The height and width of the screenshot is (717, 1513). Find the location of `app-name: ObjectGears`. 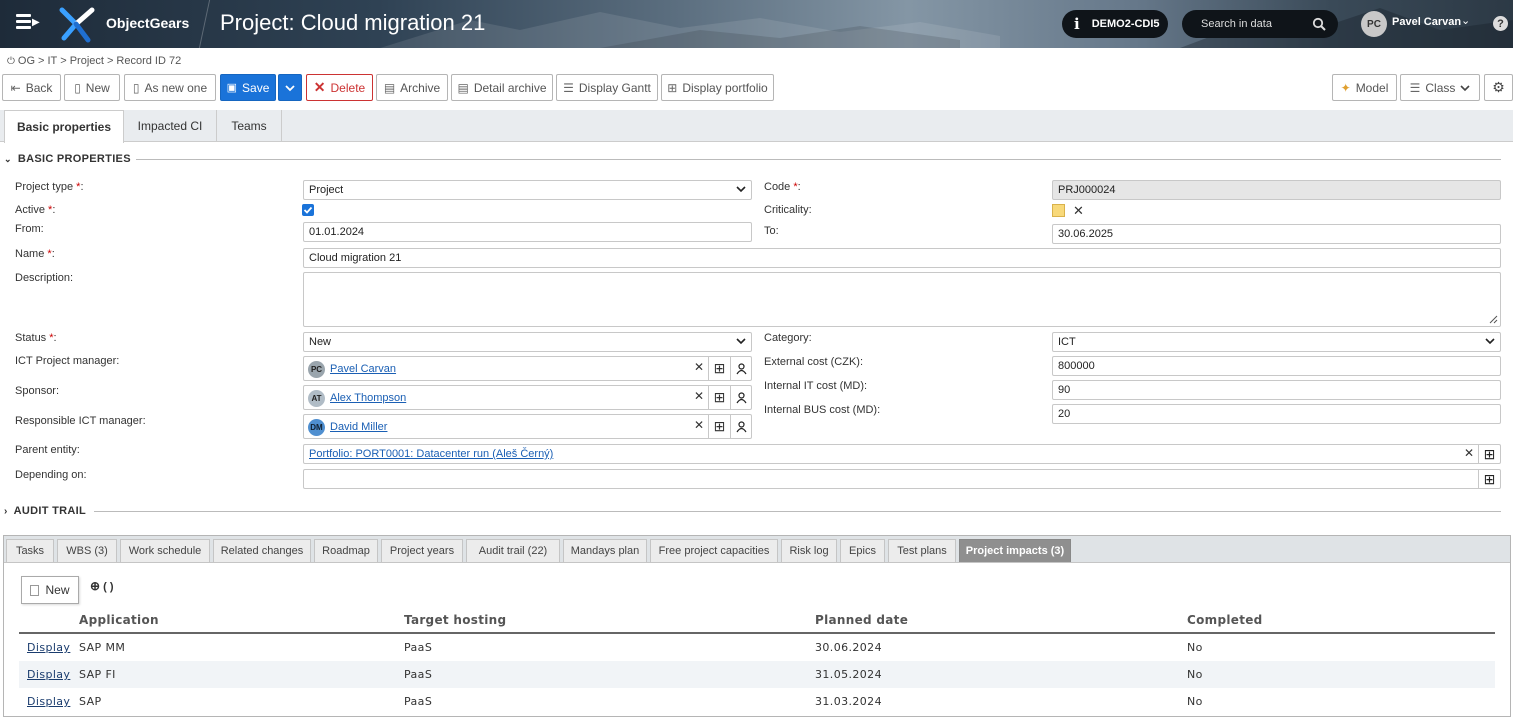

app-name: ObjectGears is located at coordinates (147, 23).